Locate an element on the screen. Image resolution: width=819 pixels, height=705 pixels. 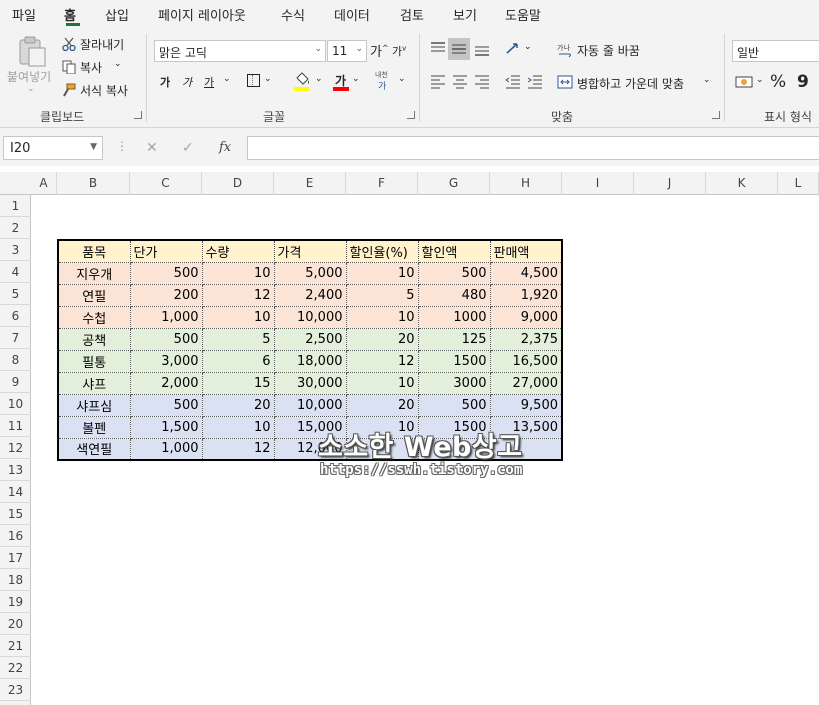
comma-style-button: 9 is located at coordinates (803, 82).